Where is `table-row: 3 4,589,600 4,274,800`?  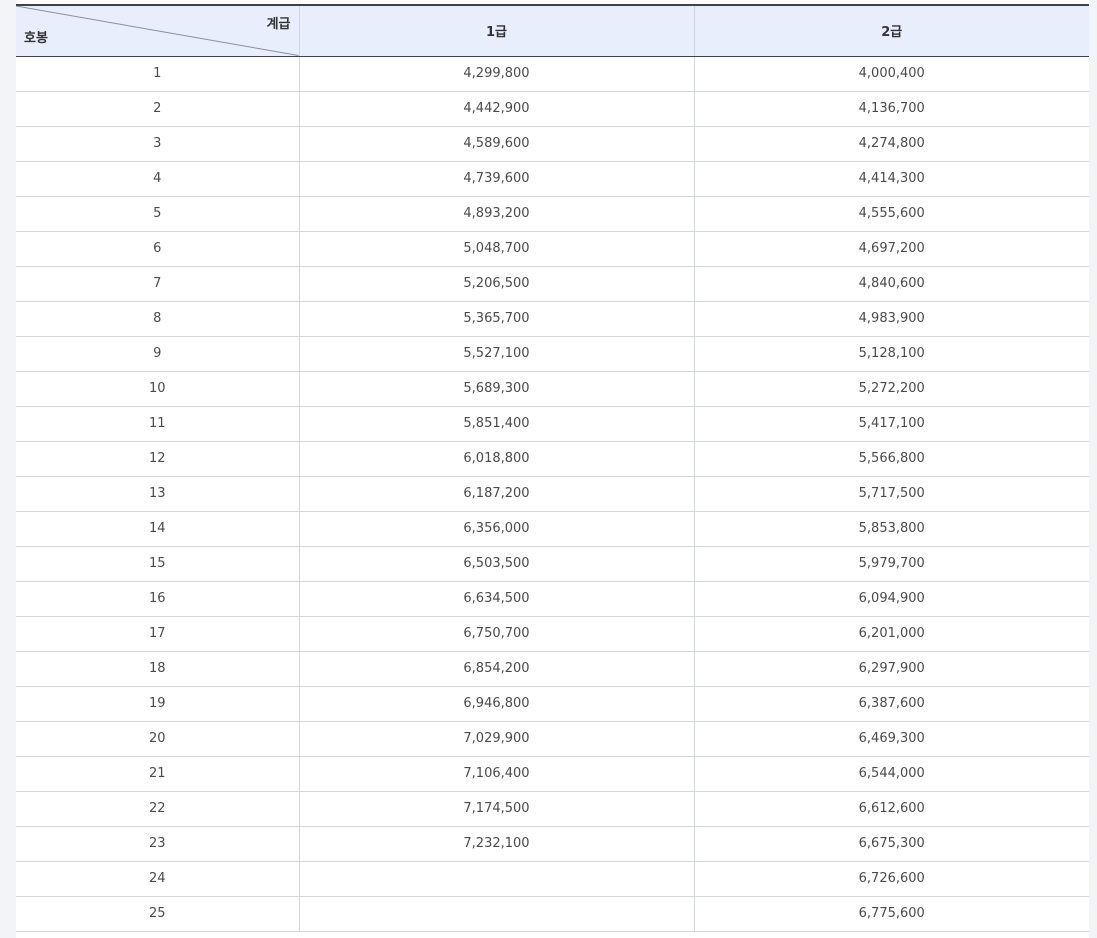
table-row: 3 4,589,600 4,274,800 is located at coordinates (552, 144).